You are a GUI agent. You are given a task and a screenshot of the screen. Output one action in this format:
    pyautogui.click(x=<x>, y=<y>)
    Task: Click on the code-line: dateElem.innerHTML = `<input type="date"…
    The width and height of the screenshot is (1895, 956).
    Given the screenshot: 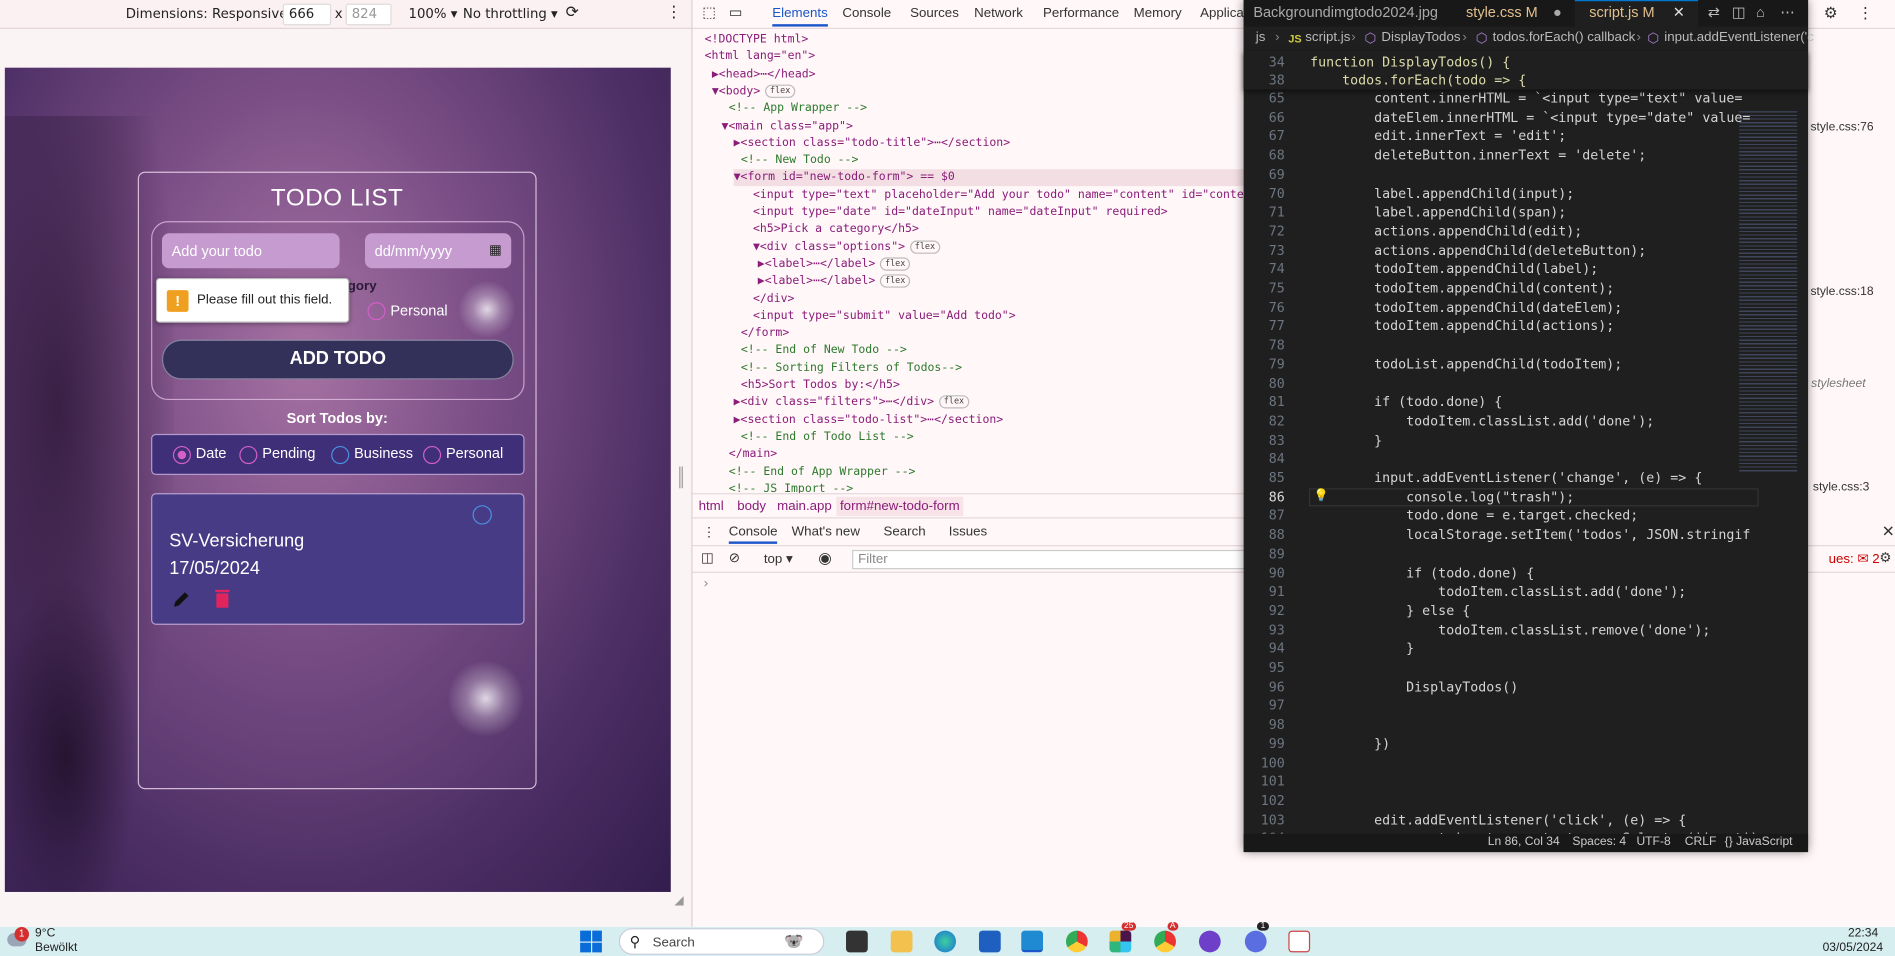 What is the action you would take?
    pyautogui.click(x=1530, y=118)
    